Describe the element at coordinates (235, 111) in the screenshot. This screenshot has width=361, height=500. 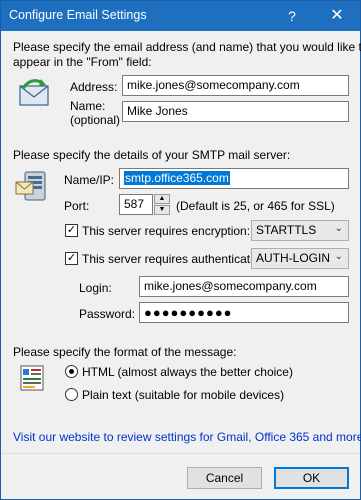
I see `name-field: Mike Jones` at that location.